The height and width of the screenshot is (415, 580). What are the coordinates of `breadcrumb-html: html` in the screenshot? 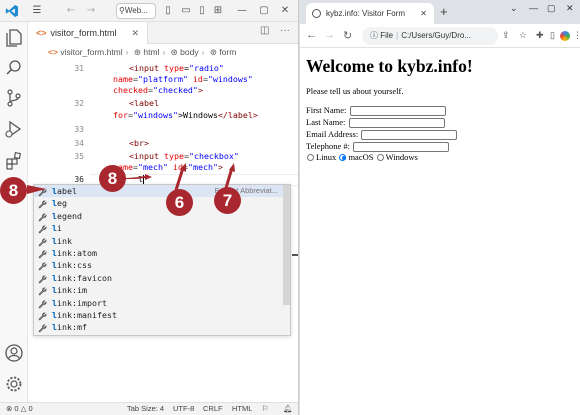 It's located at (151, 52).